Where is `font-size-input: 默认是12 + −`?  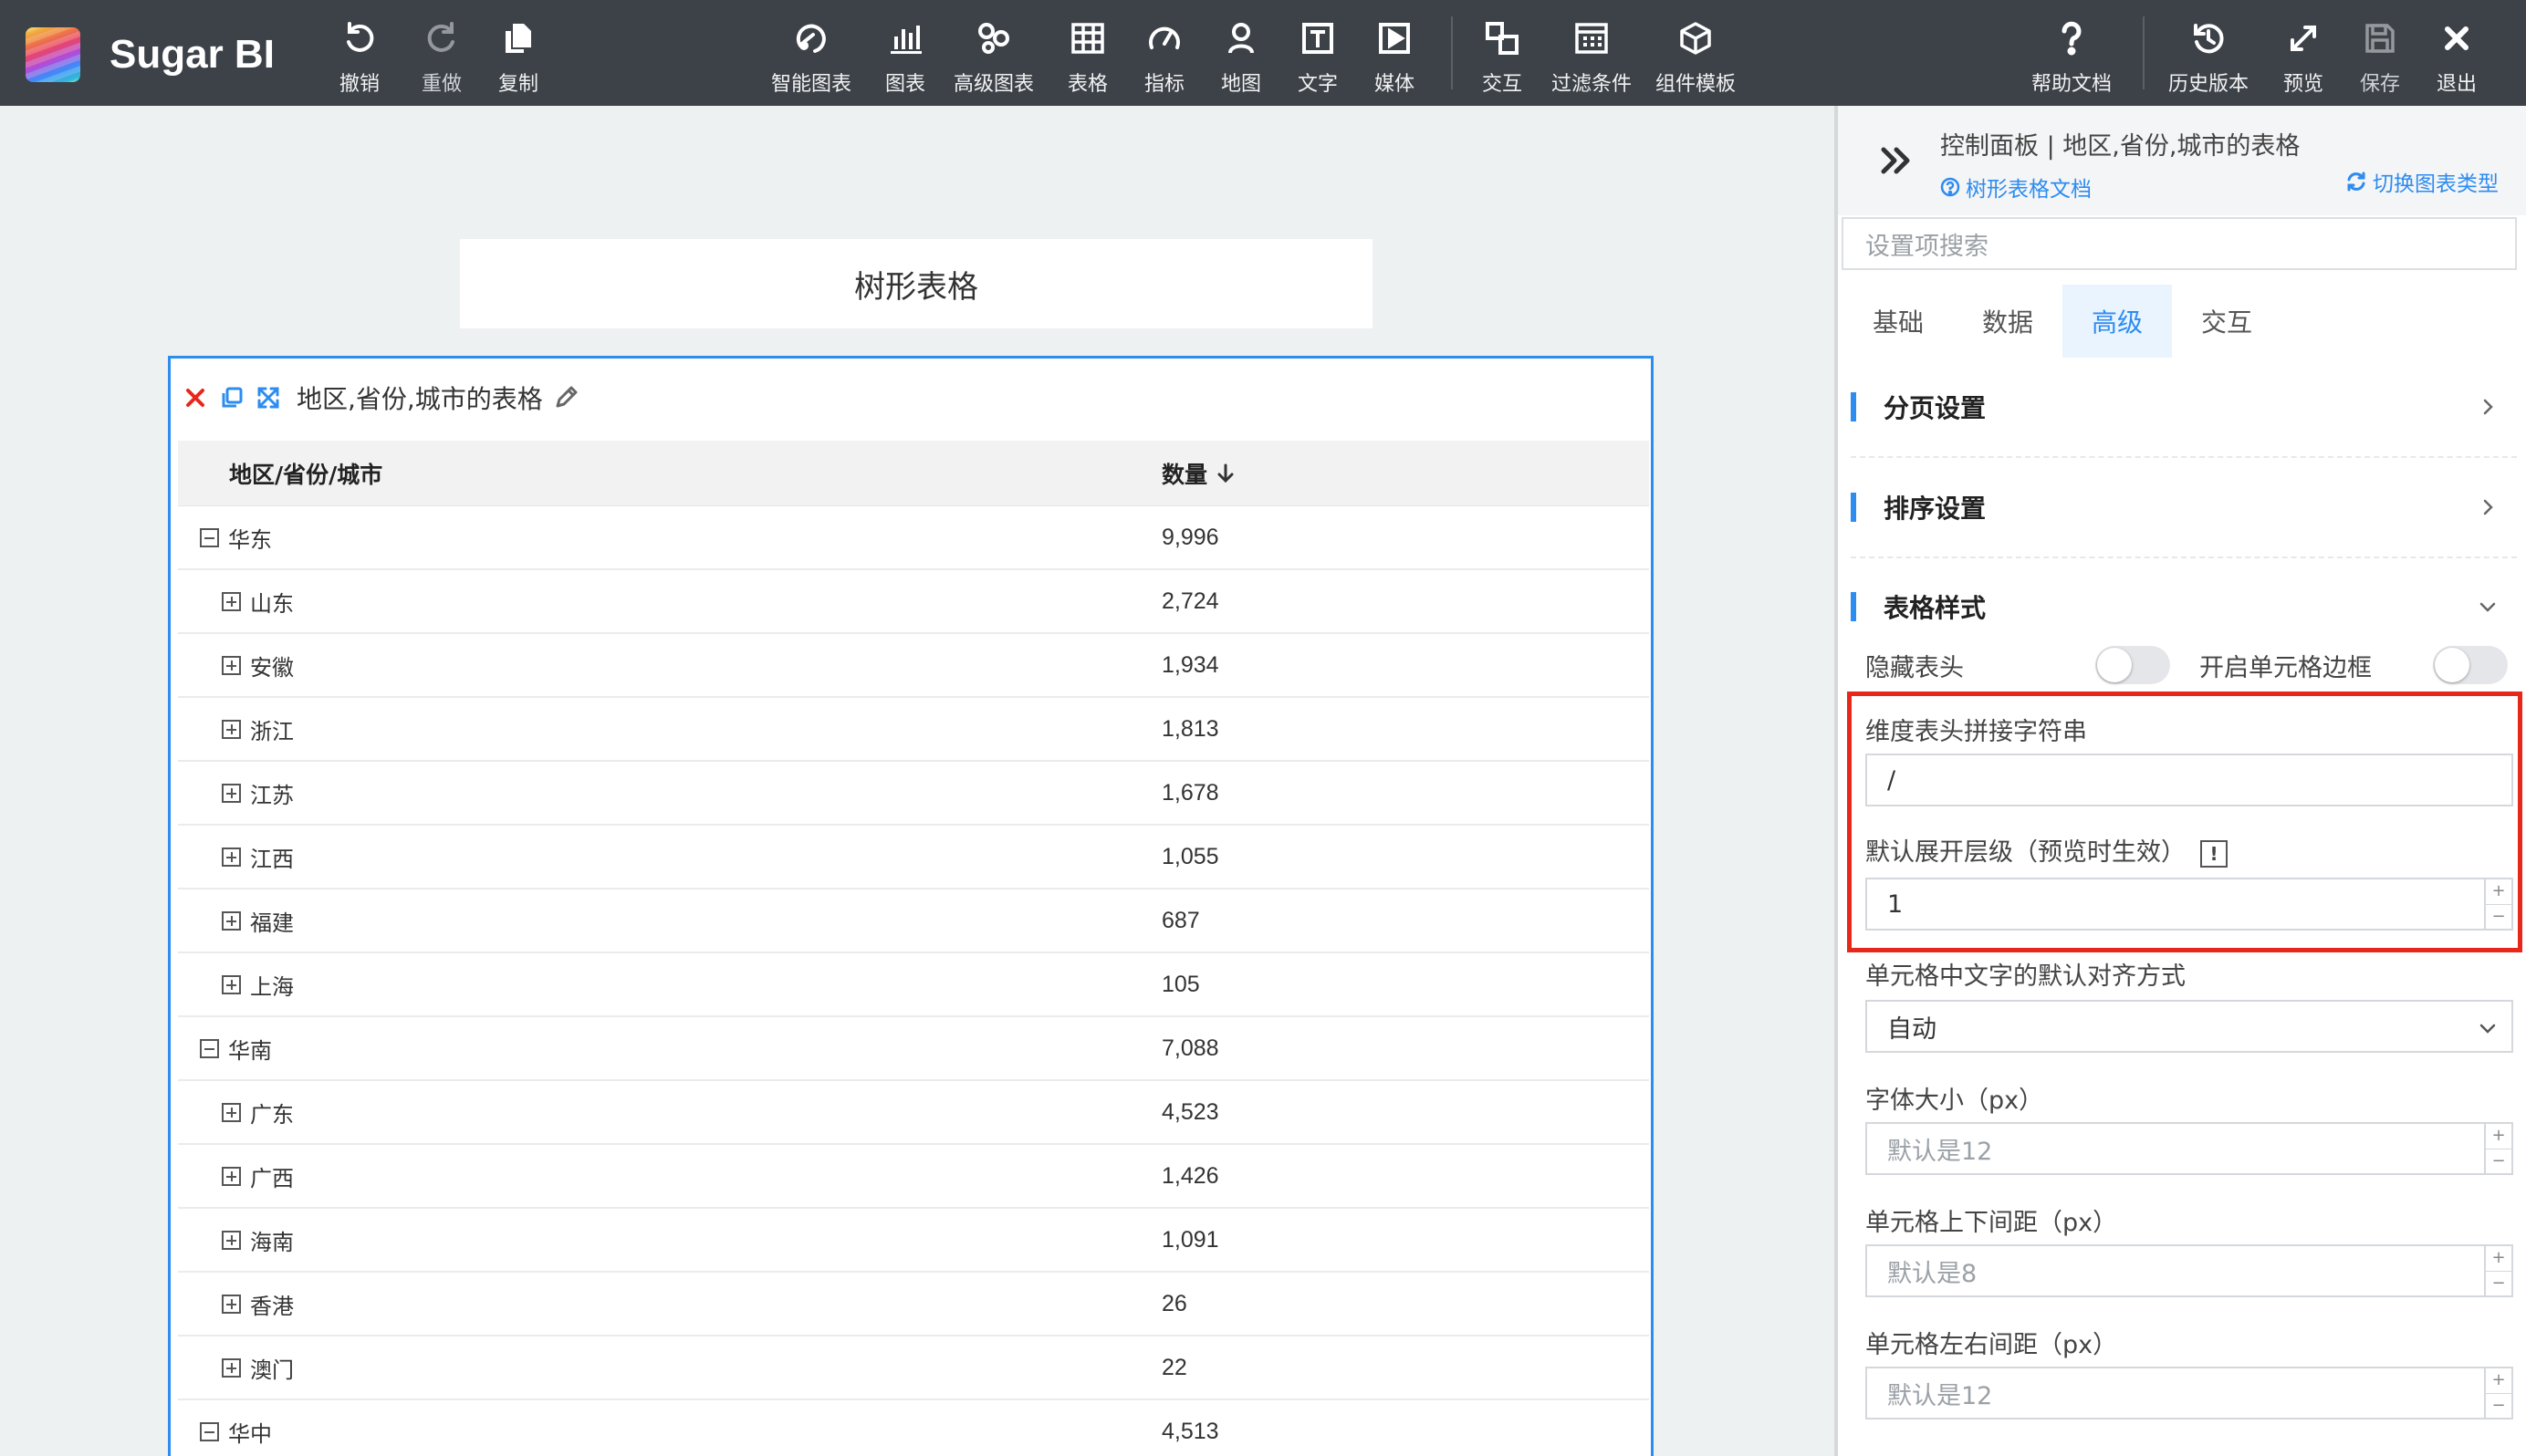 font-size-input: 默认是12 + − is located at coordinates (2189, 1148).